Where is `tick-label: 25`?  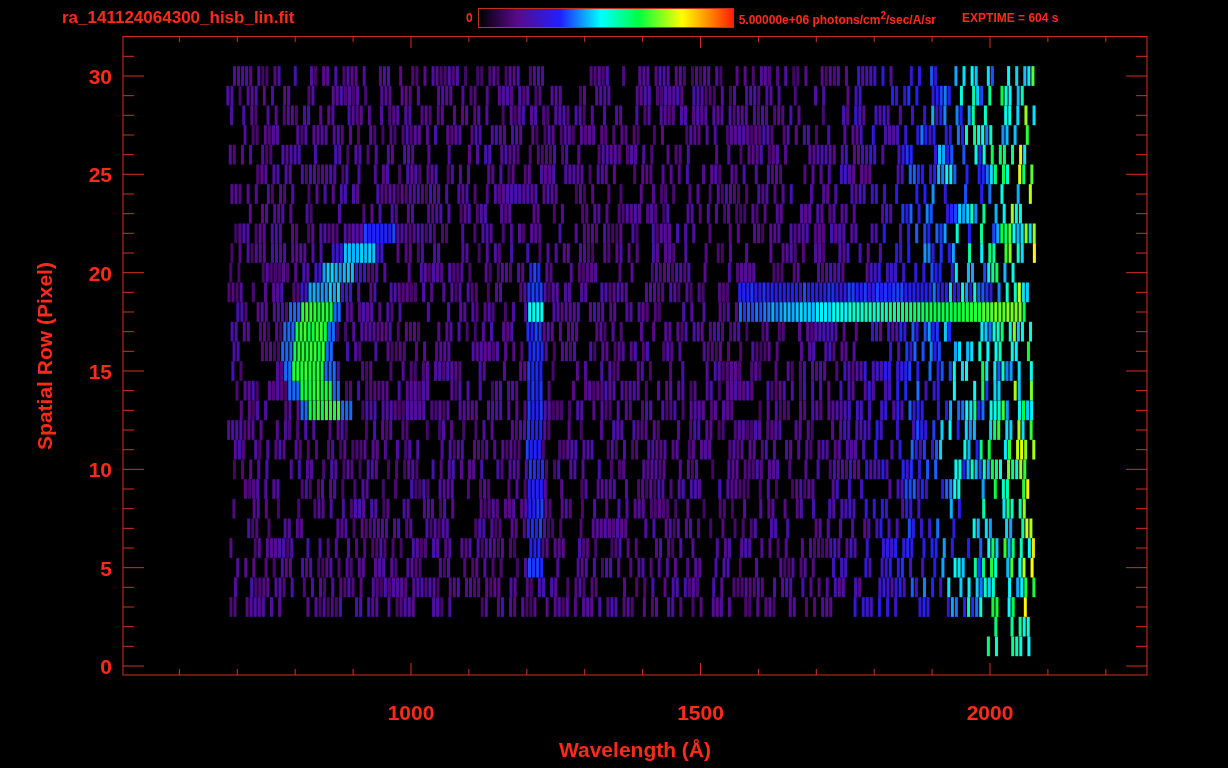
tick-label: 25 is located at coordinates (100, 175).